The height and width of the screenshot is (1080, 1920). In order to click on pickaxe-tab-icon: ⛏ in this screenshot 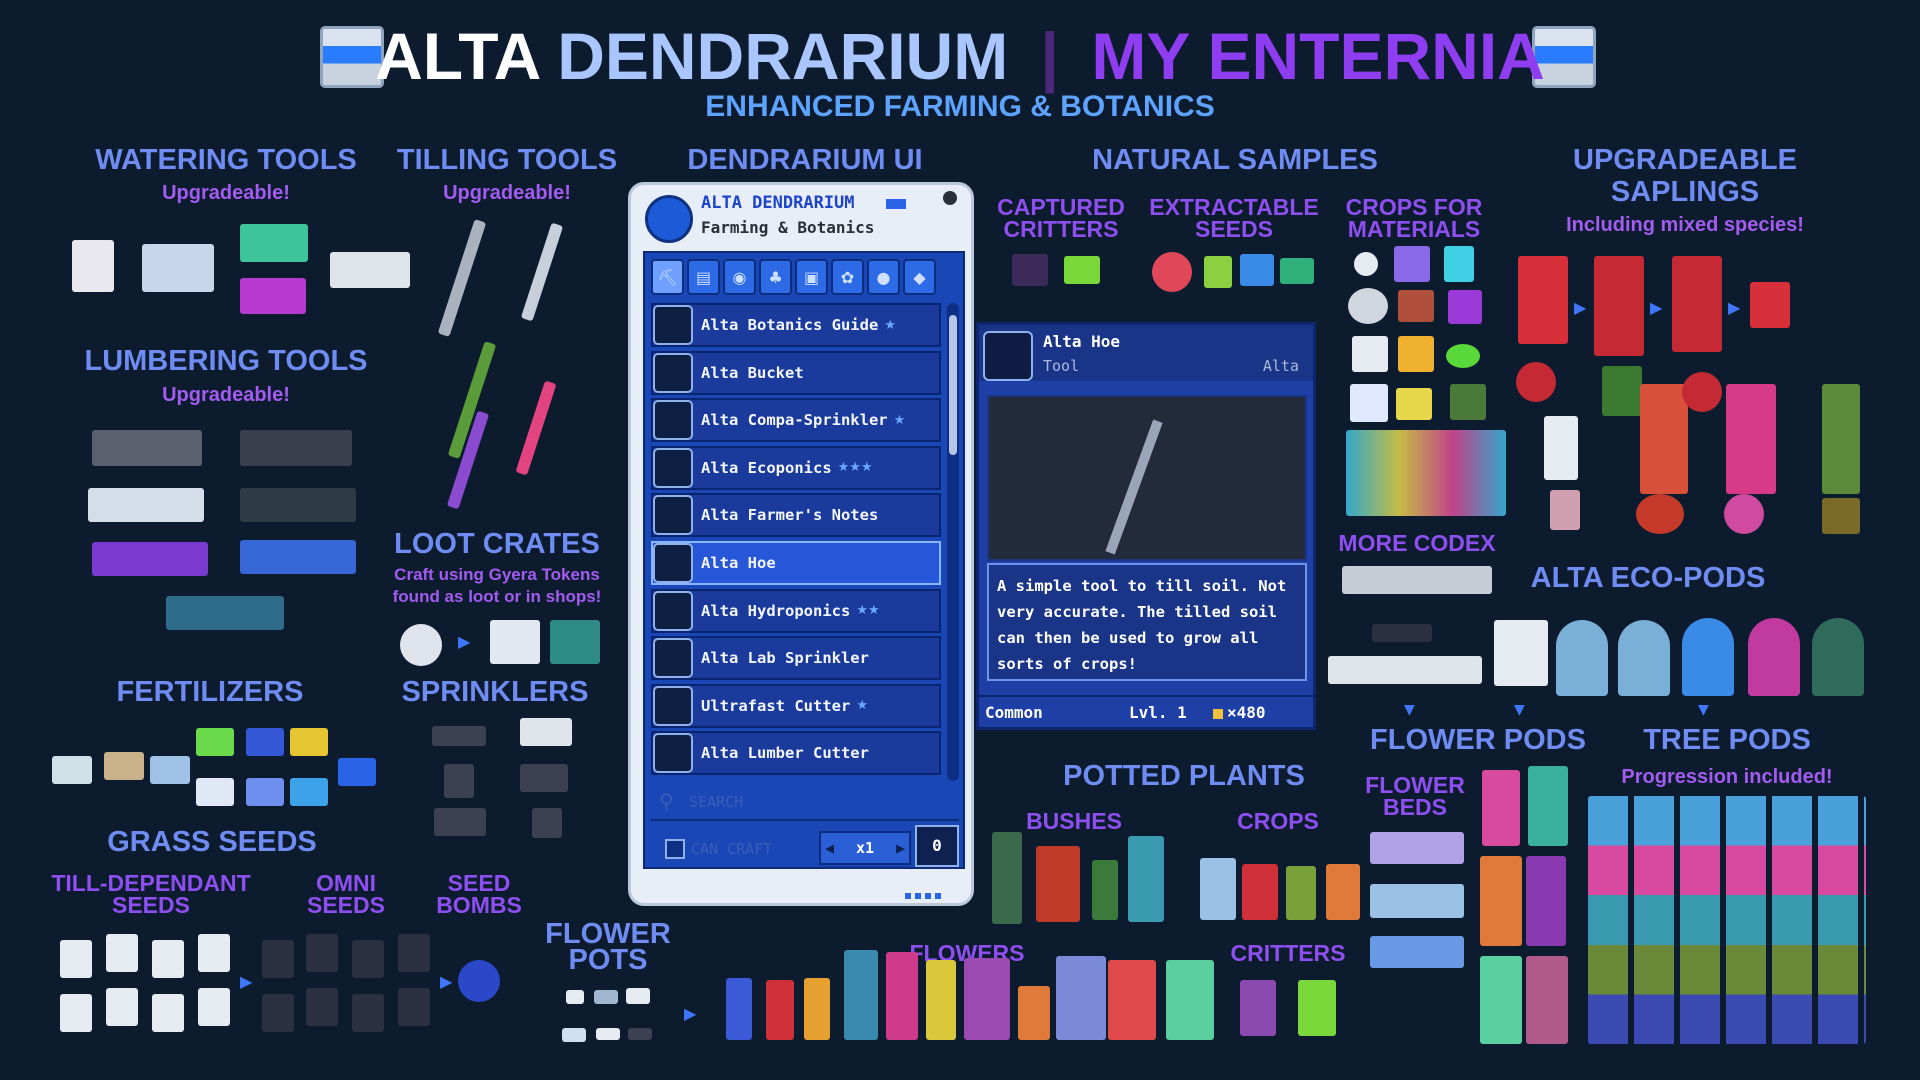, I will do `click(667, 277)`.